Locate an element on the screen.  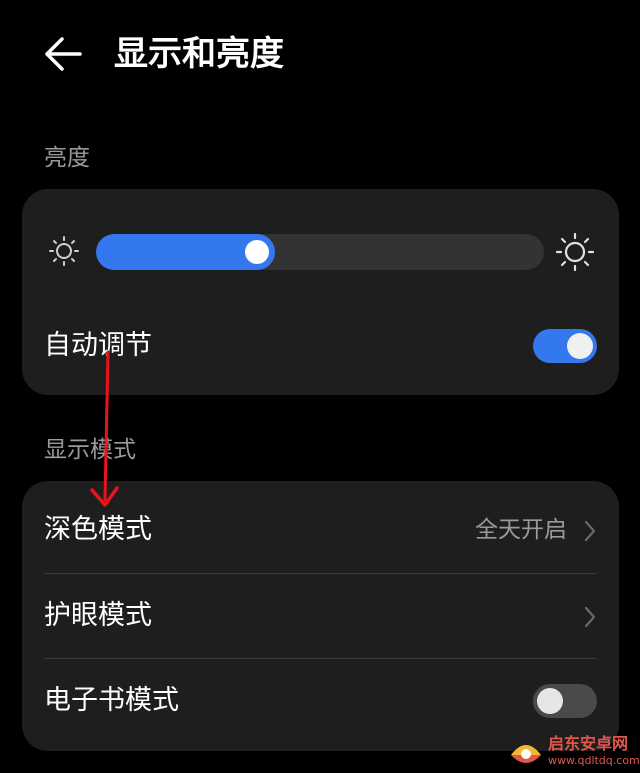
watermark-name: 启东安卓网 is located at coordinates (588, 743).